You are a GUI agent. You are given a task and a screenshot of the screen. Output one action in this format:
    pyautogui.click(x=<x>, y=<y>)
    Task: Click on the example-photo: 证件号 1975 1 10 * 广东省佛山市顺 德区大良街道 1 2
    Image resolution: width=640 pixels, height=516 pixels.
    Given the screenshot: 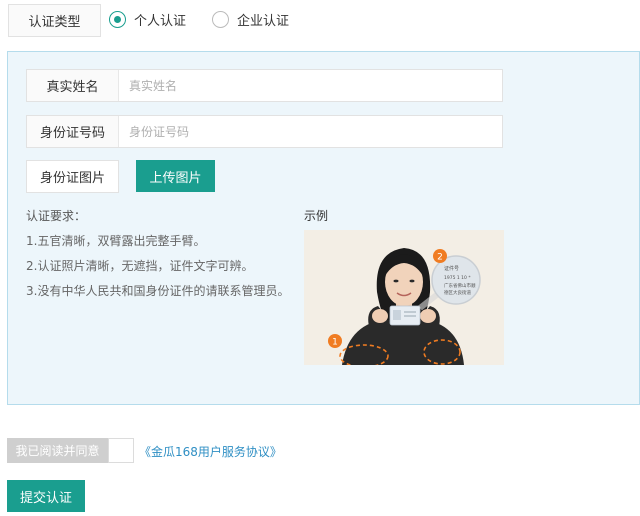 What is the action you would take?
    pyautogui.click(x=404, y=297)
    